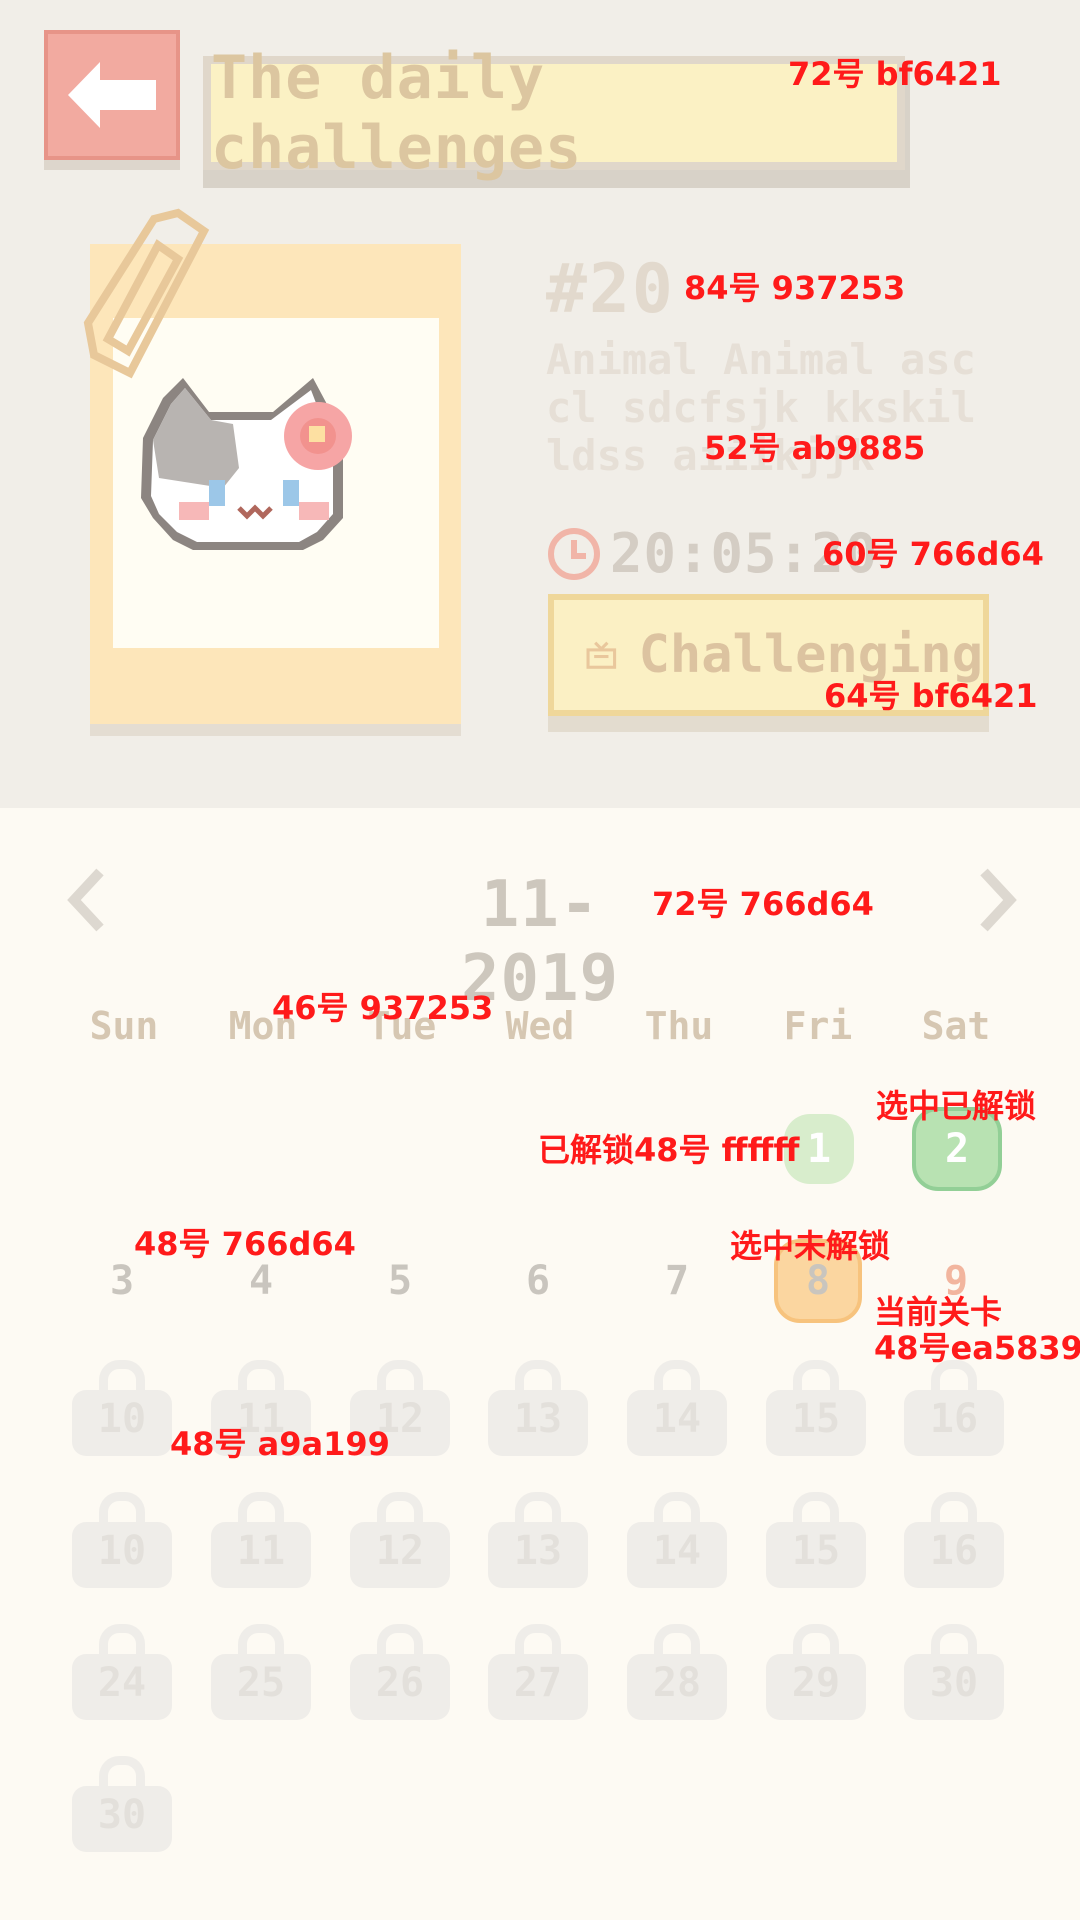 The width and height of the screenshot is (1080, 1920). I want to click on challenge-label: Challenging, so click(810, 655).